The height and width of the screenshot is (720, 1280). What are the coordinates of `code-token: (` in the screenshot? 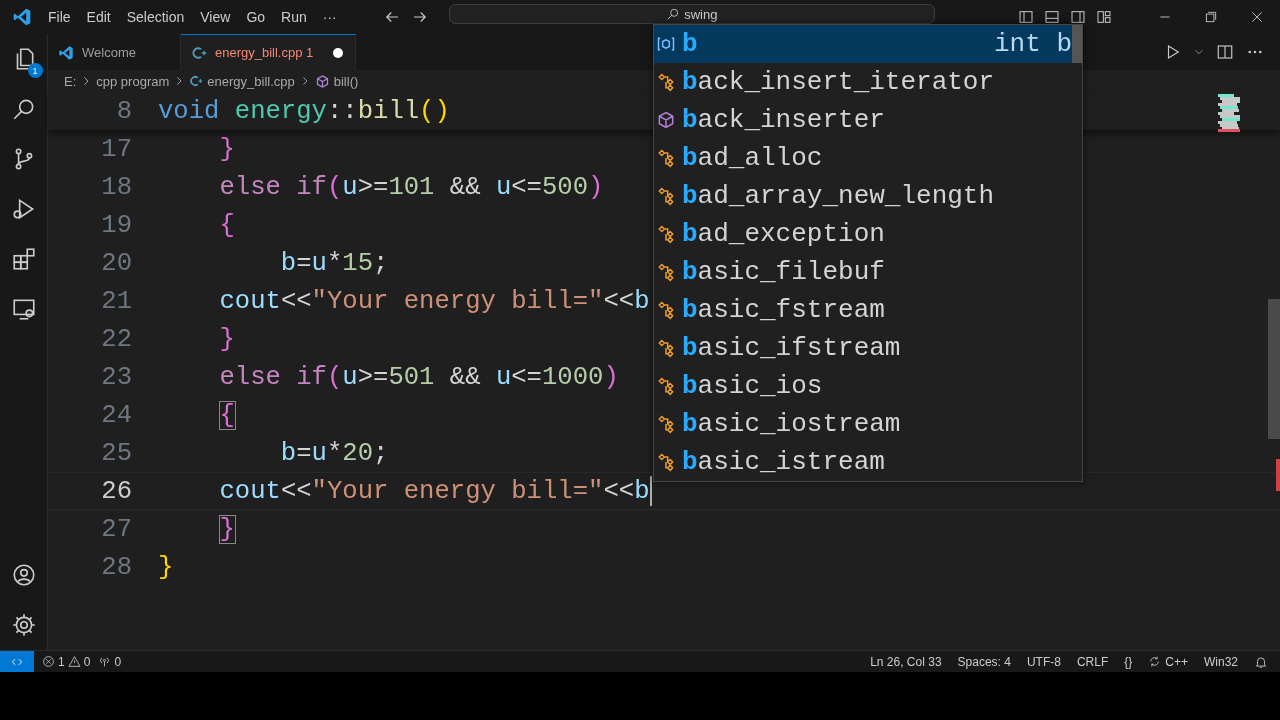 It's located at (334, 377).